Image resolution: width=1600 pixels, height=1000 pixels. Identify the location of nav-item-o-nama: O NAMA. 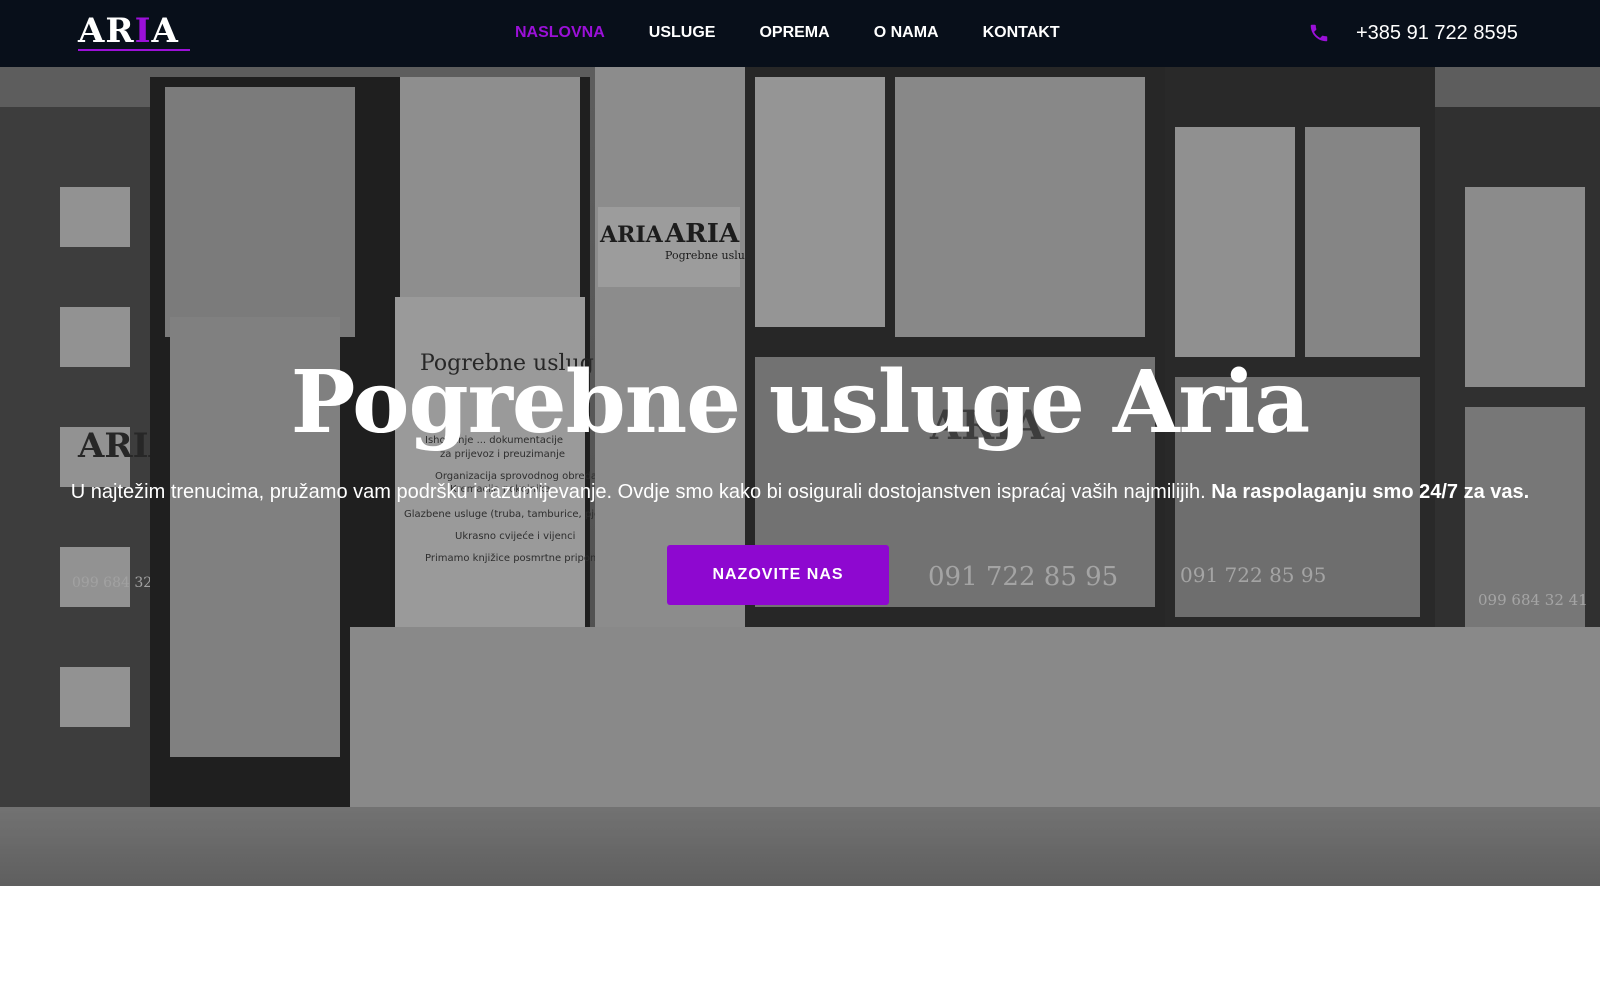
(906, 33).